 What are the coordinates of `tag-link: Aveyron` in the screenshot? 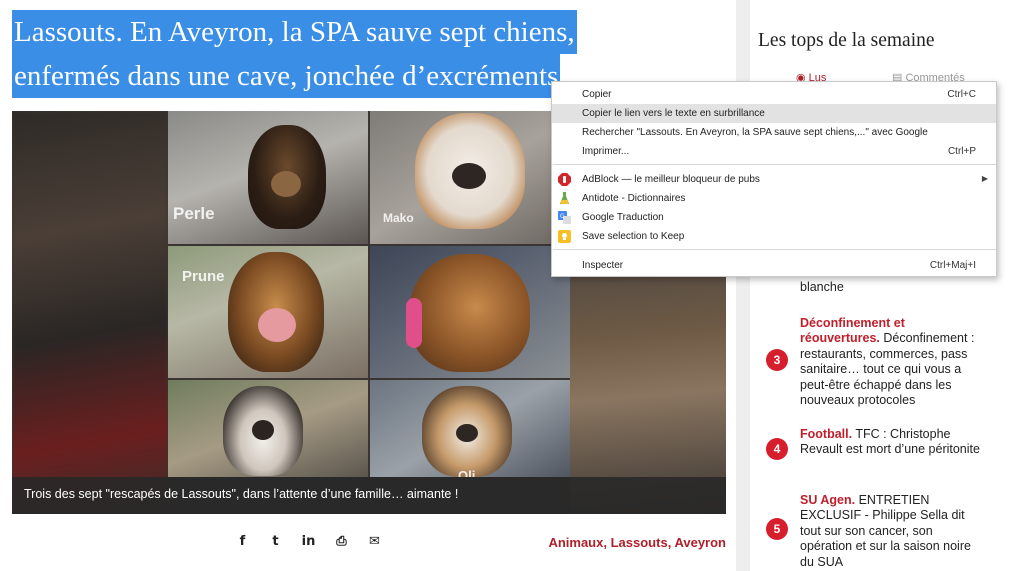 It's located at (700, 542).